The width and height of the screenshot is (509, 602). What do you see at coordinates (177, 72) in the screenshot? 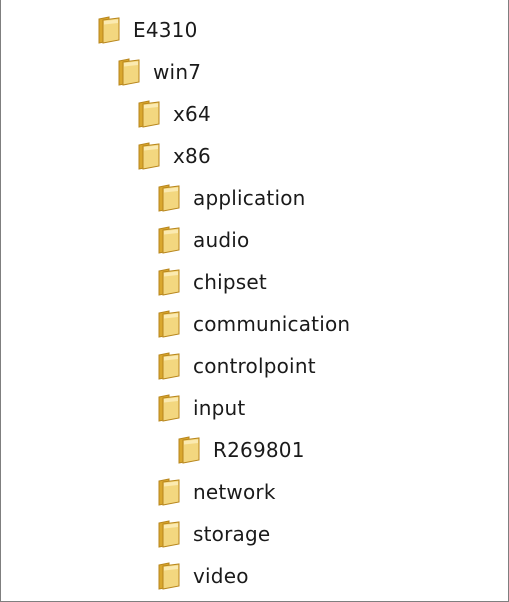
I see `tree-node-label: win7` at bounding box center [177, 72].